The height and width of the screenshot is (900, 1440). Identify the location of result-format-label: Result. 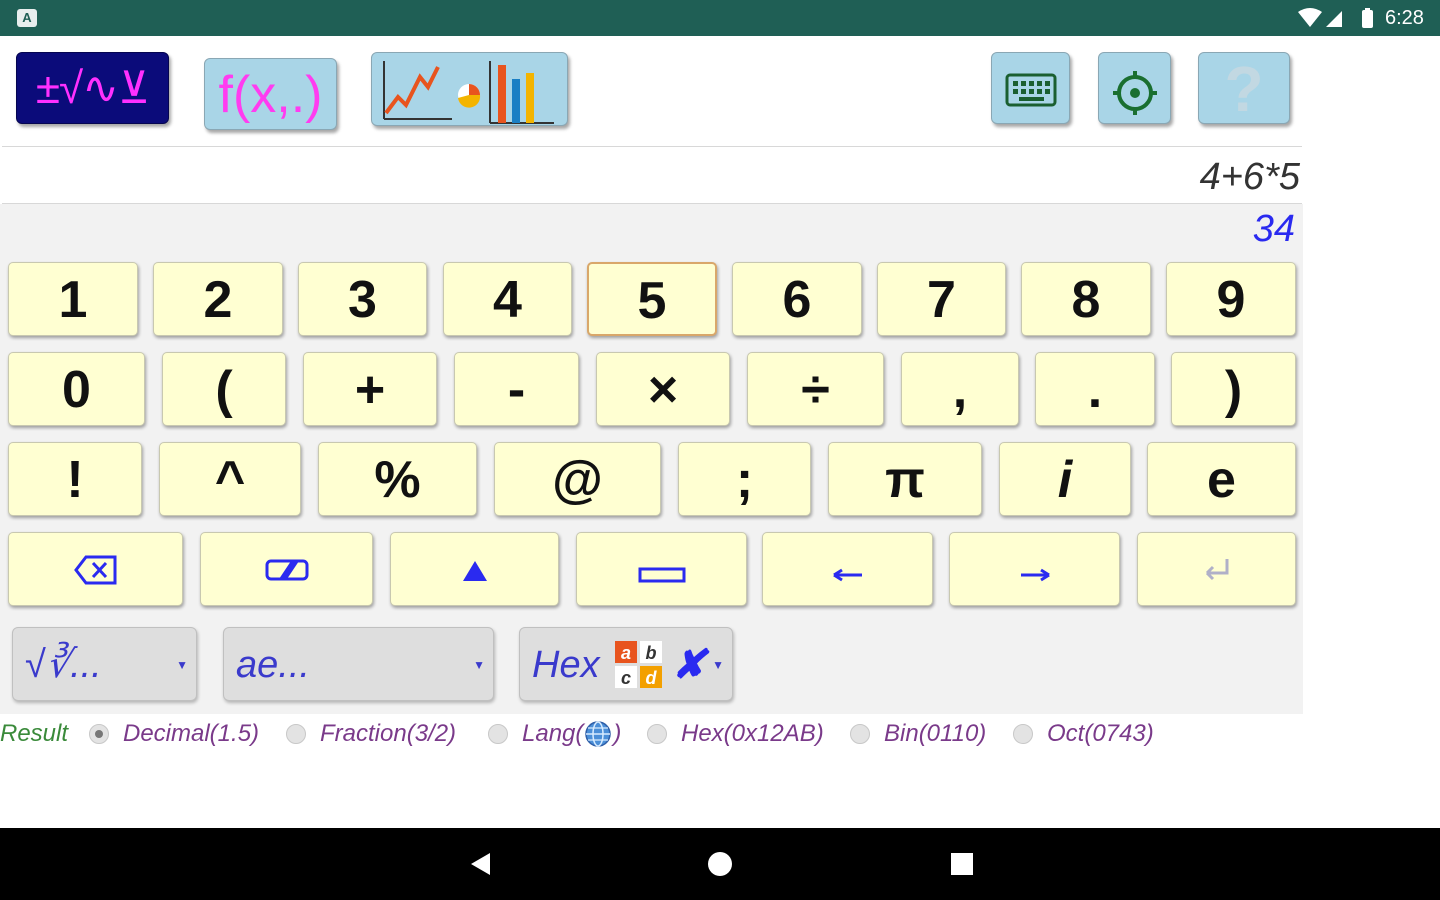
(34, 733).